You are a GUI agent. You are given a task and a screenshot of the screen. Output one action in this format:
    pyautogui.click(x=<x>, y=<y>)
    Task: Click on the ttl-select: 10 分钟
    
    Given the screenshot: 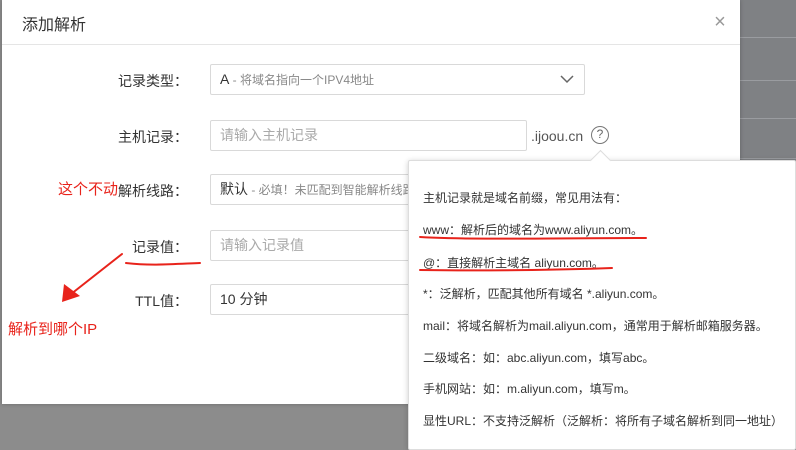 What is the action you would take?
    pyautogui.click(x=310, y=299)
    